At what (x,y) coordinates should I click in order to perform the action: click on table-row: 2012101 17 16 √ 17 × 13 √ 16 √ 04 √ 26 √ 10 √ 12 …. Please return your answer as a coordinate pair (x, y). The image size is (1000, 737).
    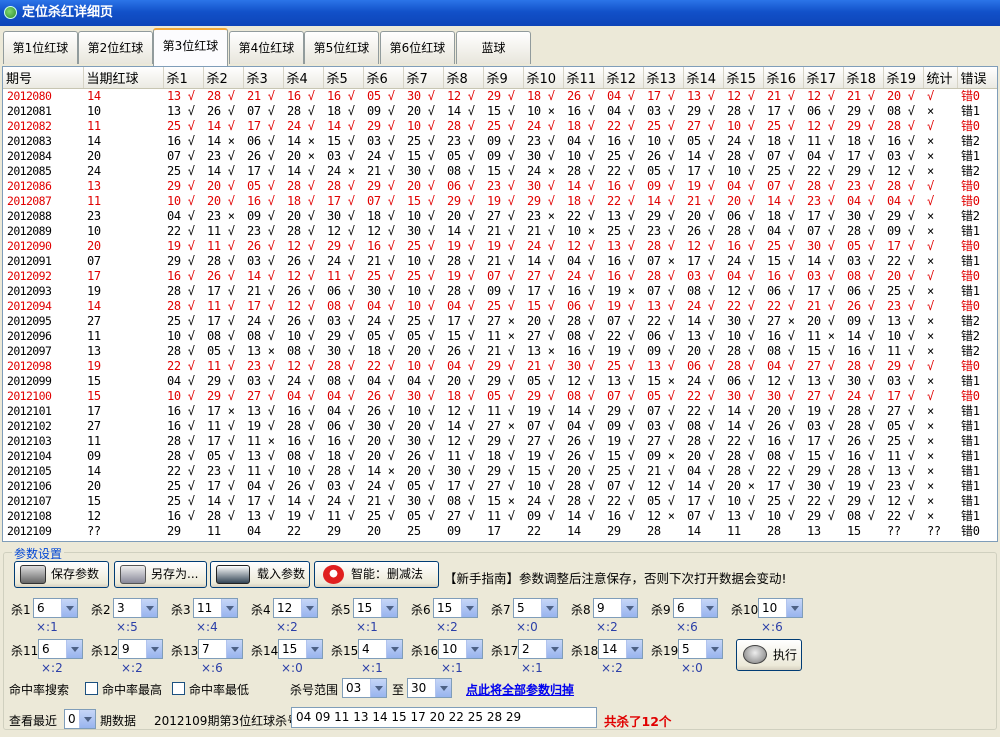
    Looking at the image, I should click on (500, 411).